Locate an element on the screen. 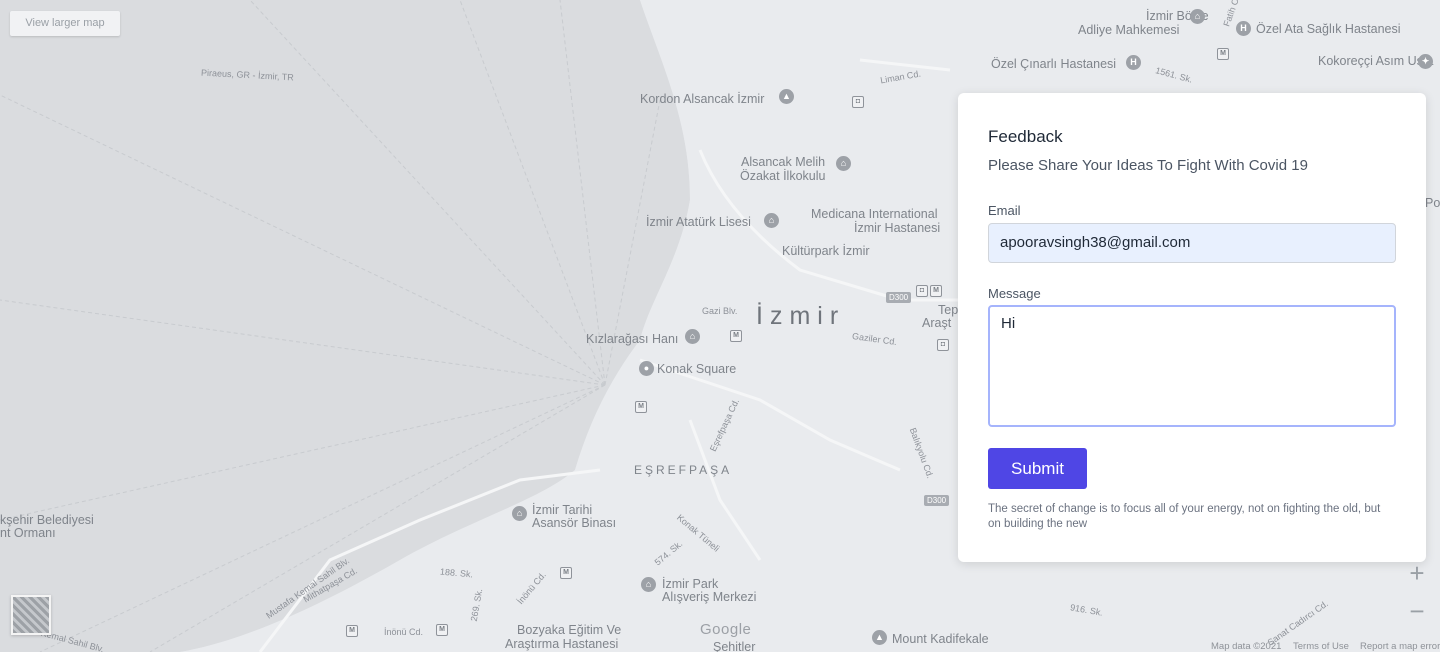  poi-belediye-2: nt Ormanı is located at coordinates (28, 533).